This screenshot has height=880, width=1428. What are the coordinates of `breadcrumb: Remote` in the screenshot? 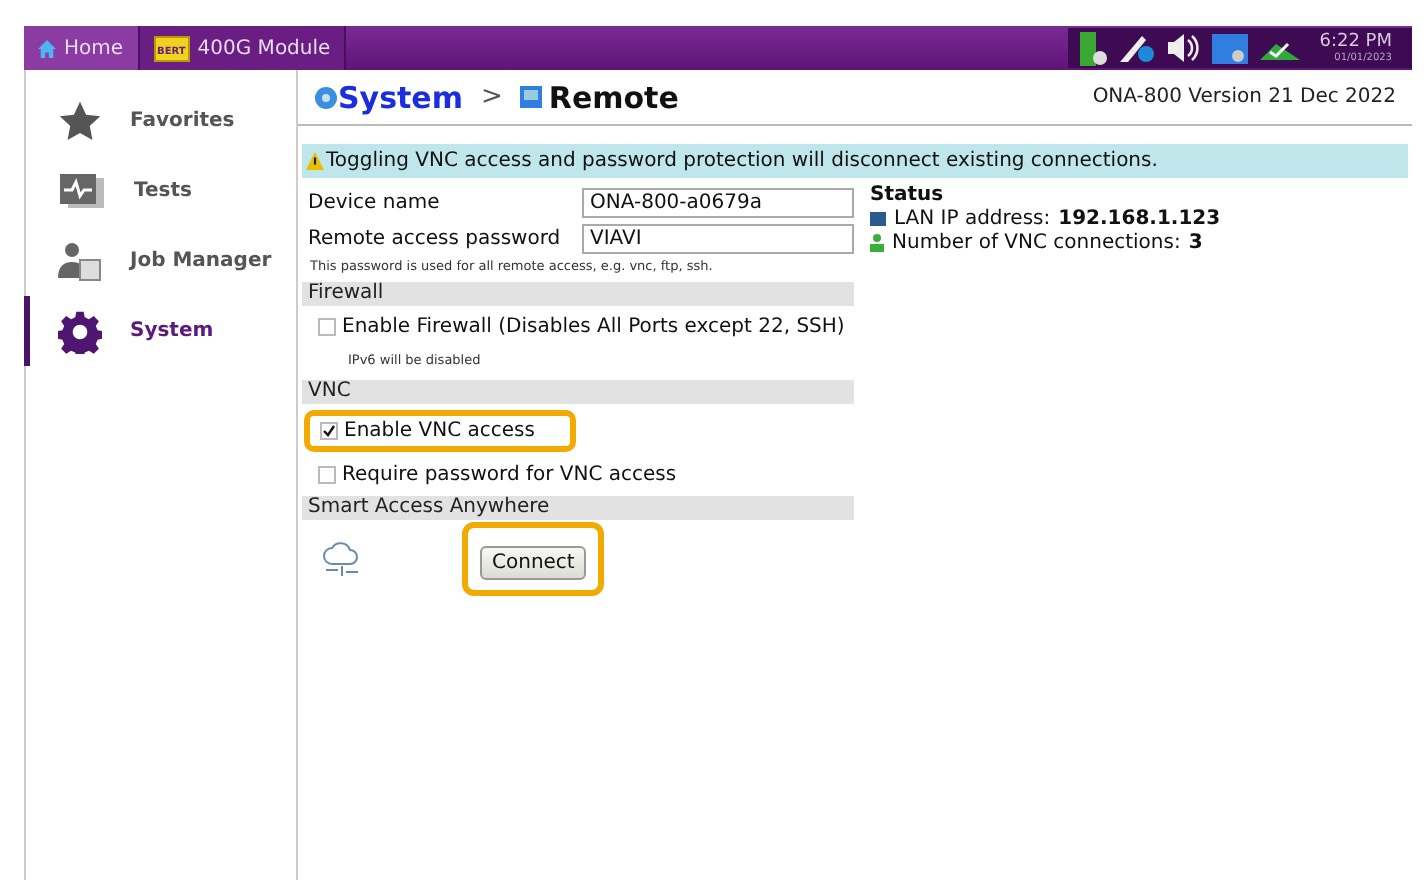 It's located at (613, 97).